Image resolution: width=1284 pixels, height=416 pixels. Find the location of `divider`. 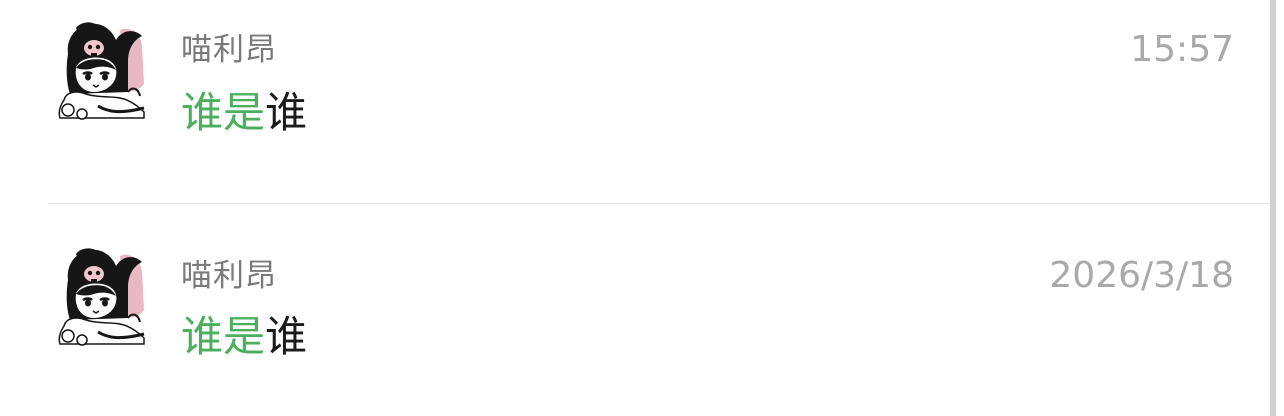

divider is located at coordinates (666, 203).